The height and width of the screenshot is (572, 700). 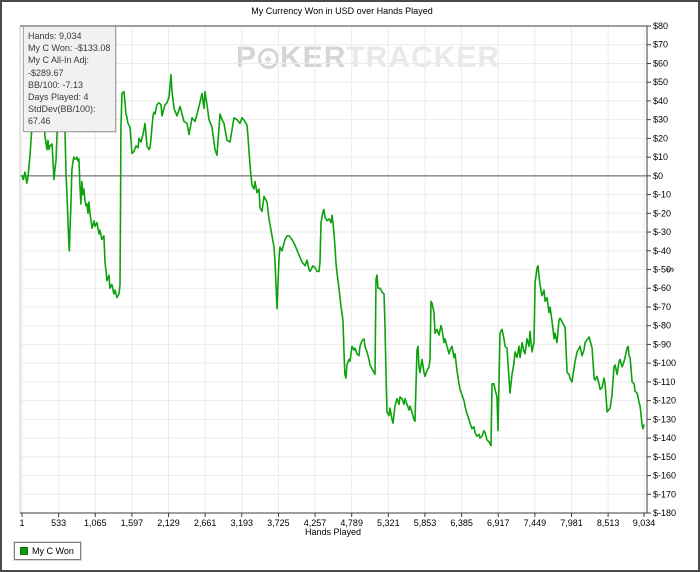 I want to click on y-tick-label: $60, so click(x=660, y=63).